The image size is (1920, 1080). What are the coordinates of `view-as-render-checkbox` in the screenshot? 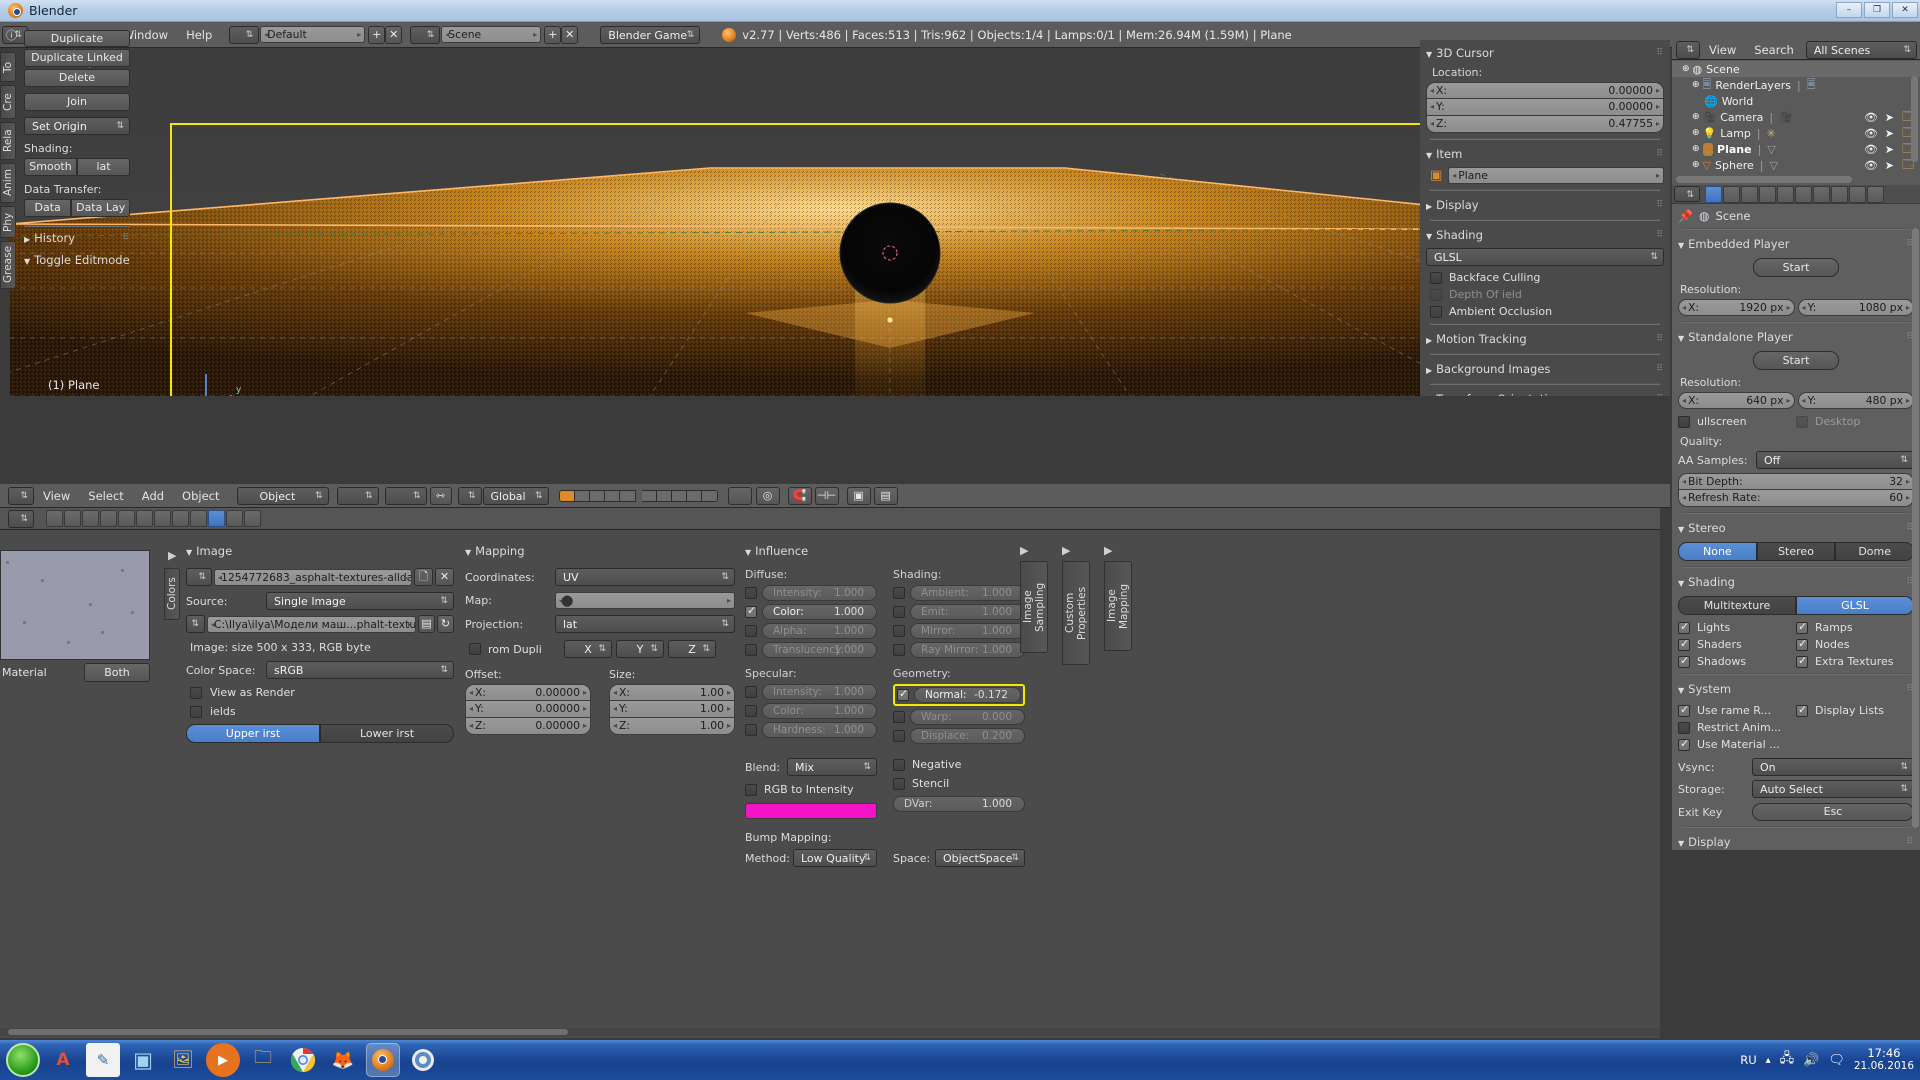 It's located at (196, 692).